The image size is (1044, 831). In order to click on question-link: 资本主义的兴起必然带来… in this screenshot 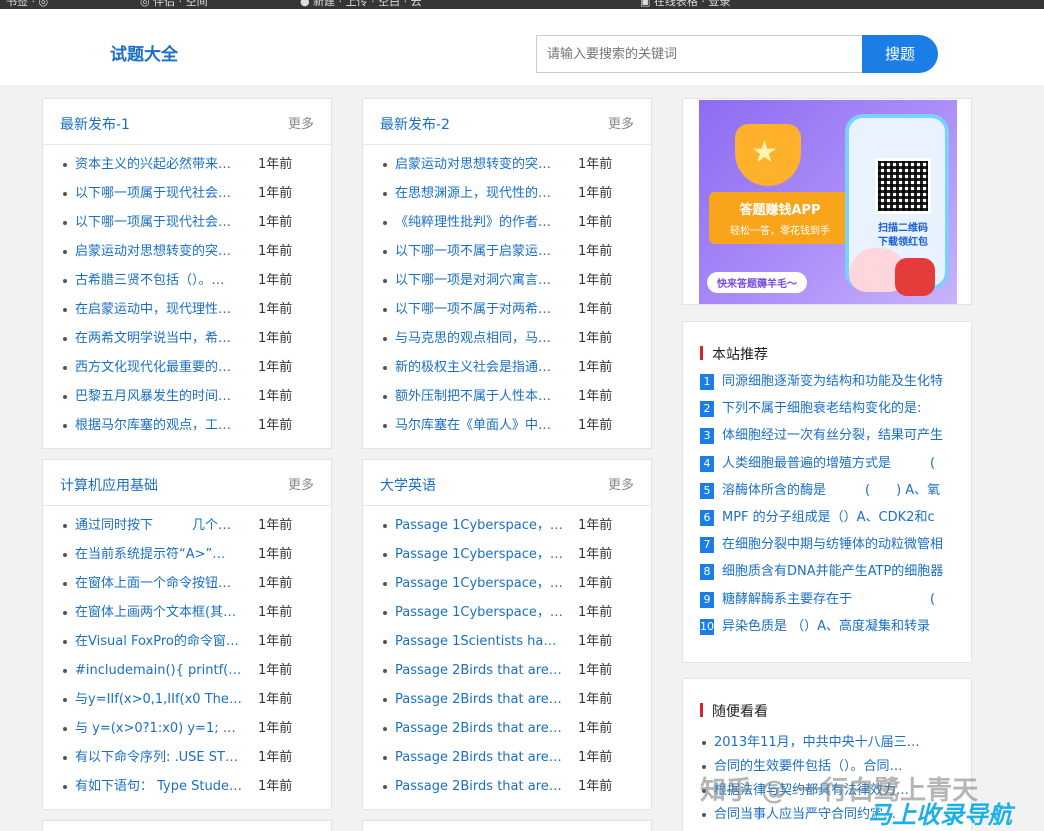, I will do `click(159, 164)`.